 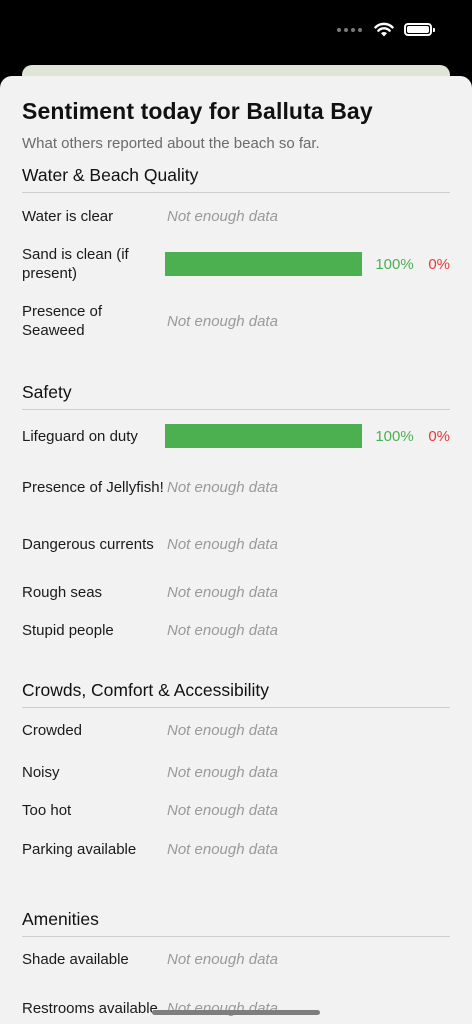 I want to click on page-title: Sentiment today for Balluta Bay, so click(x=197, y=111).